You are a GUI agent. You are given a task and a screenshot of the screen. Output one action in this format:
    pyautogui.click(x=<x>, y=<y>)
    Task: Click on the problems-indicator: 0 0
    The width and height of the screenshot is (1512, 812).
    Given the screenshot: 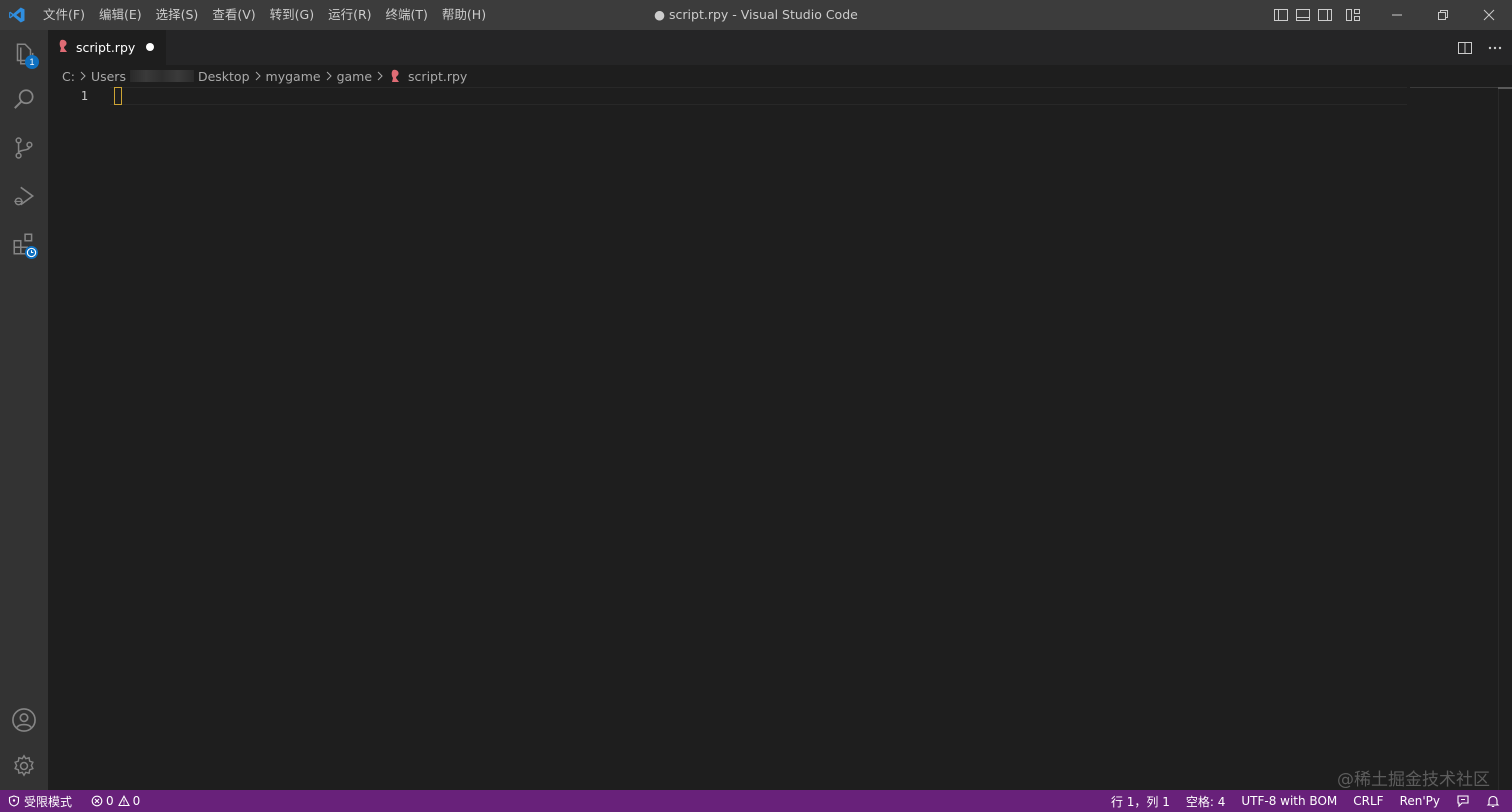 What is the action you would take?
    pyautogui.click(x=114, y=801)
    